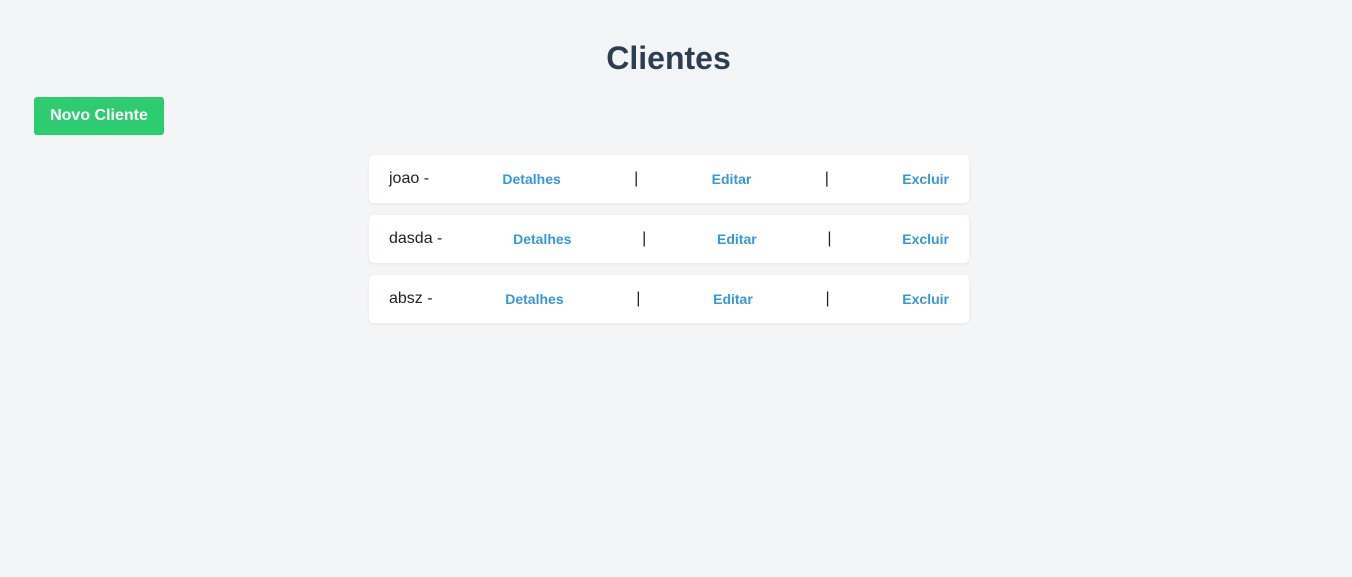 The image size is (1352, 577). I want to click on client-row: joao - Detalhes | Editar | Excluir, so click(669, 179).